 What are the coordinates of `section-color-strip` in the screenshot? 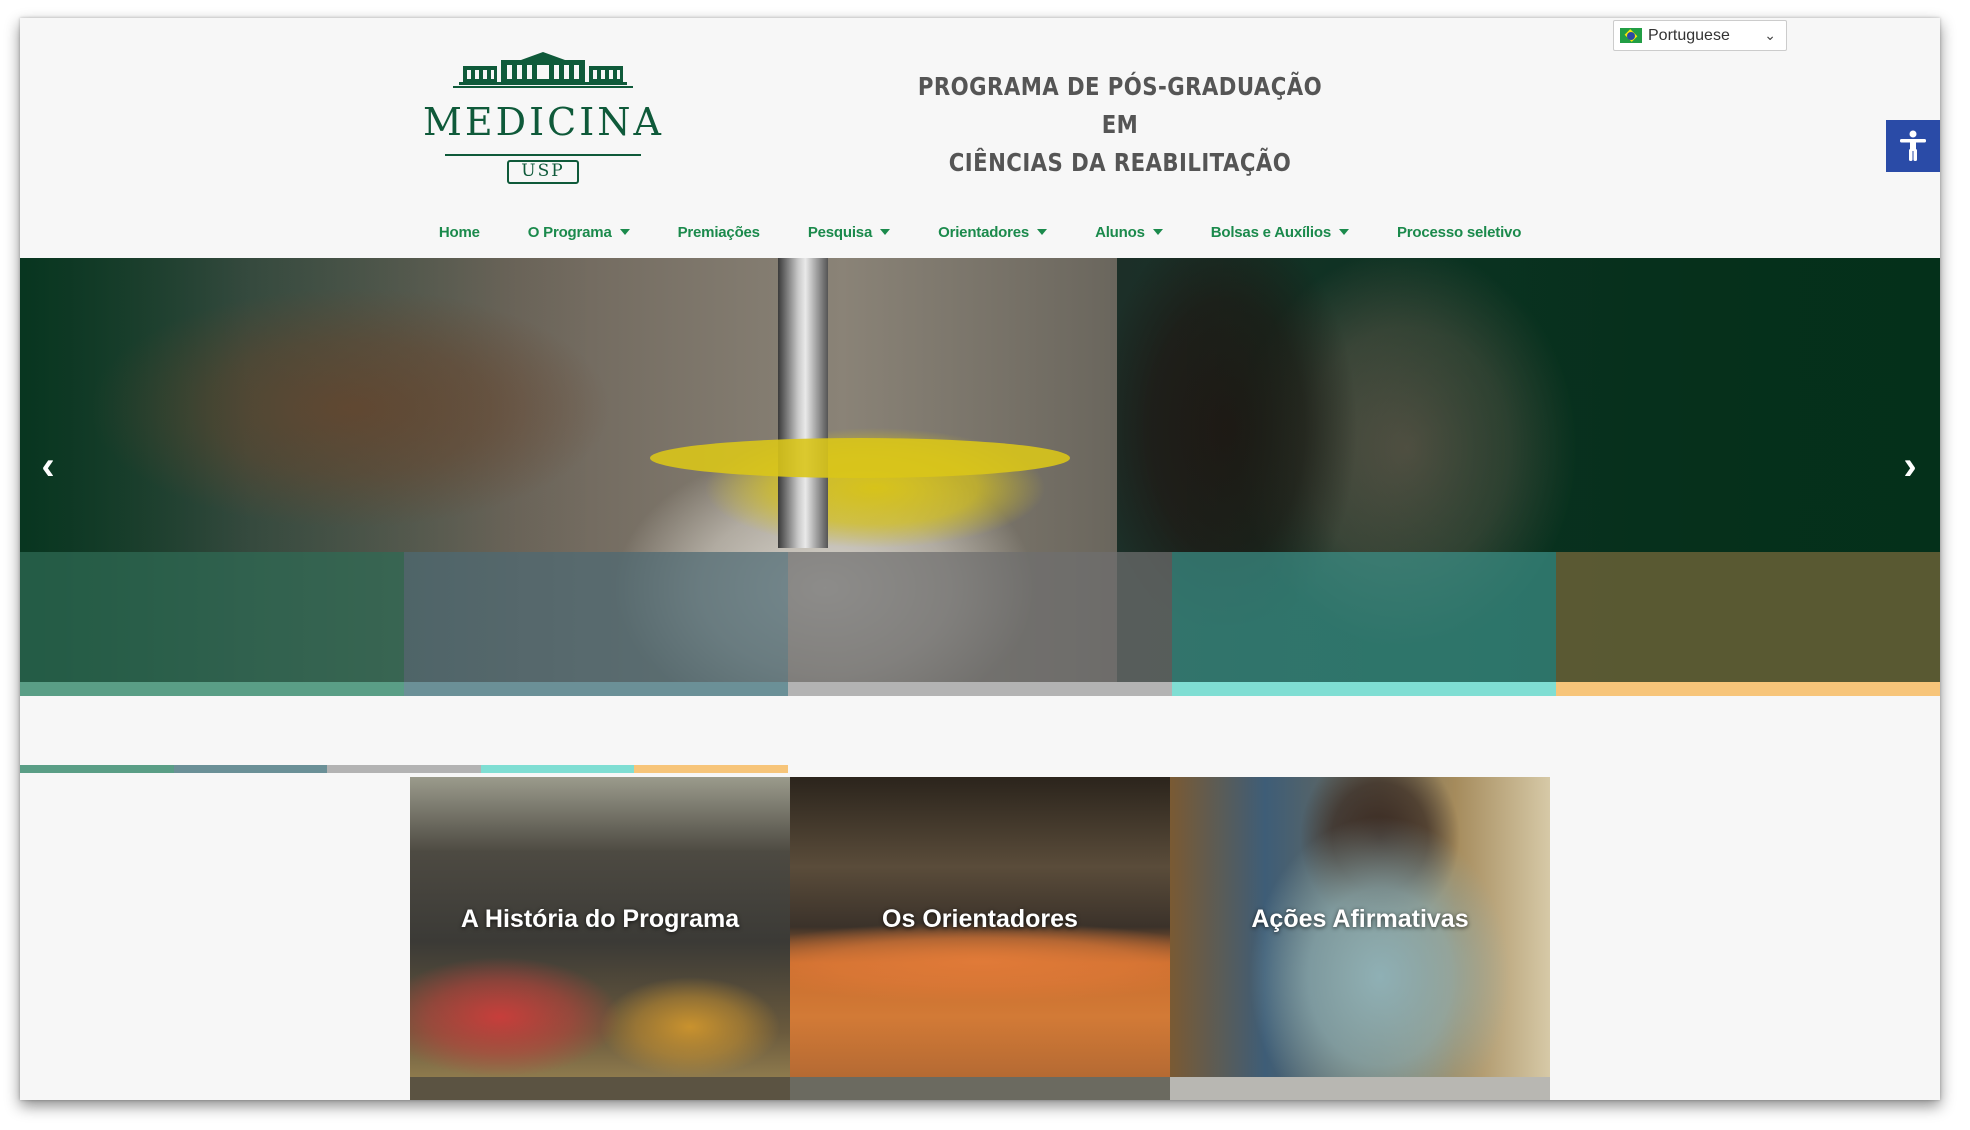 It's located at (404, 769).